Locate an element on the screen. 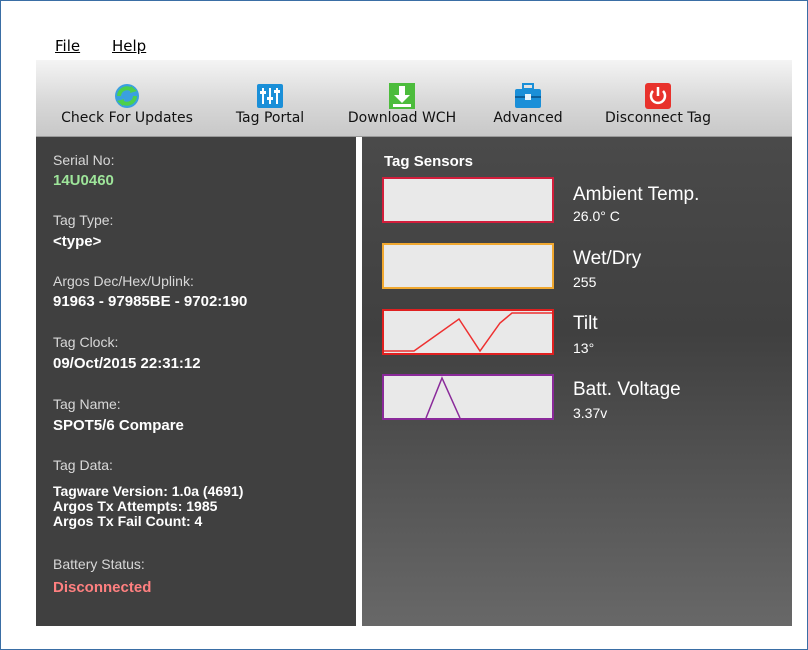 This screenshot has height=650, width=808. menu-help-label: Help is located at coordinates (129, 46).